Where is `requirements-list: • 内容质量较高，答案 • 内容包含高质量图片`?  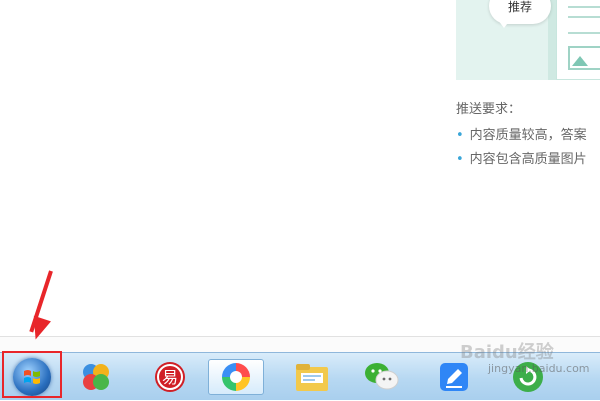
requirements-list: • 内容质量较高，答案 • 内容包含高质量图片 is located at coordinates (521, 150).